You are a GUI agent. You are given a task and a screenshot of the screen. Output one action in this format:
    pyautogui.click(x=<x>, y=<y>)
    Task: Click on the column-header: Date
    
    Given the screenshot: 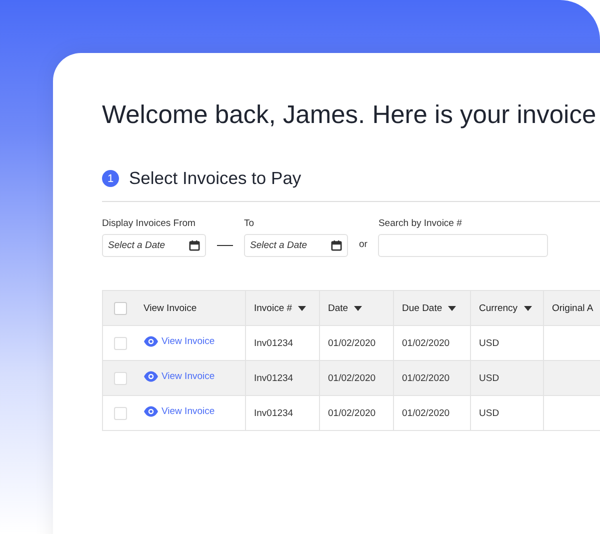 What is the action you would take?
    pyautogui.click(x=345, y=308)
    